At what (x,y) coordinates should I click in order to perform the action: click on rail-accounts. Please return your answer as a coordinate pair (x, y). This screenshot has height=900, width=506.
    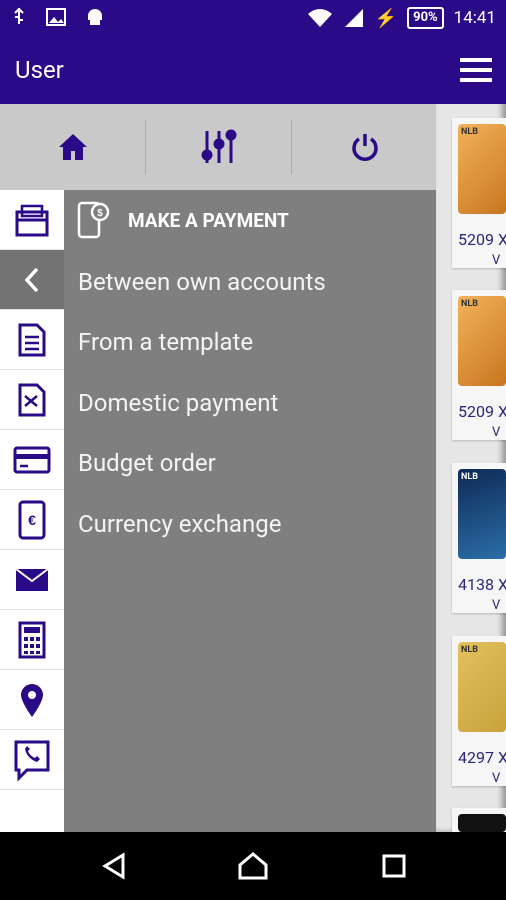
    Looking at the image, I should click on (32, 220).